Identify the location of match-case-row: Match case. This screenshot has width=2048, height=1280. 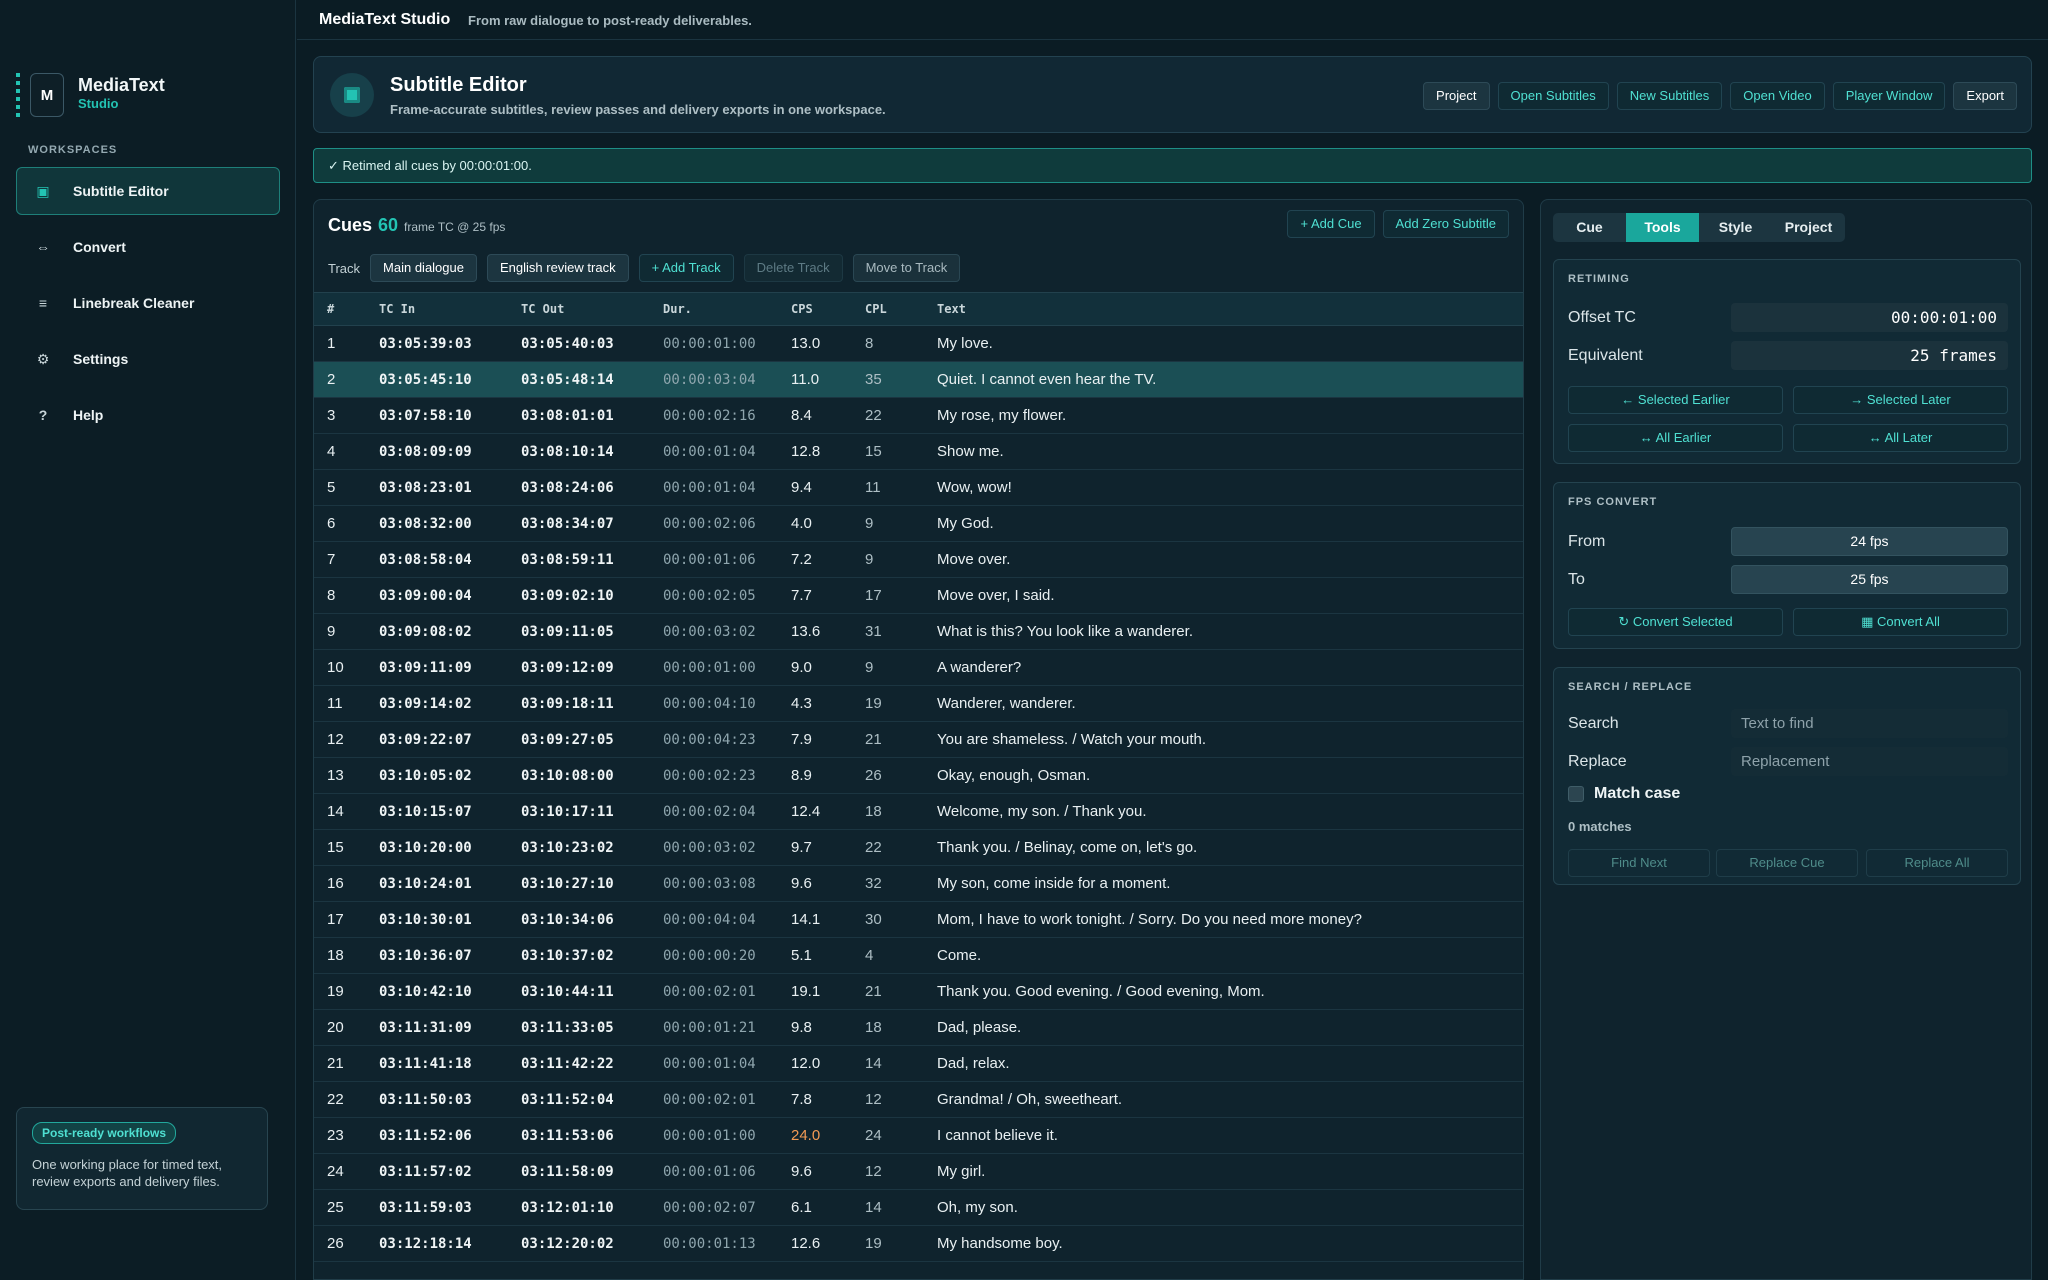
(1624, 794).